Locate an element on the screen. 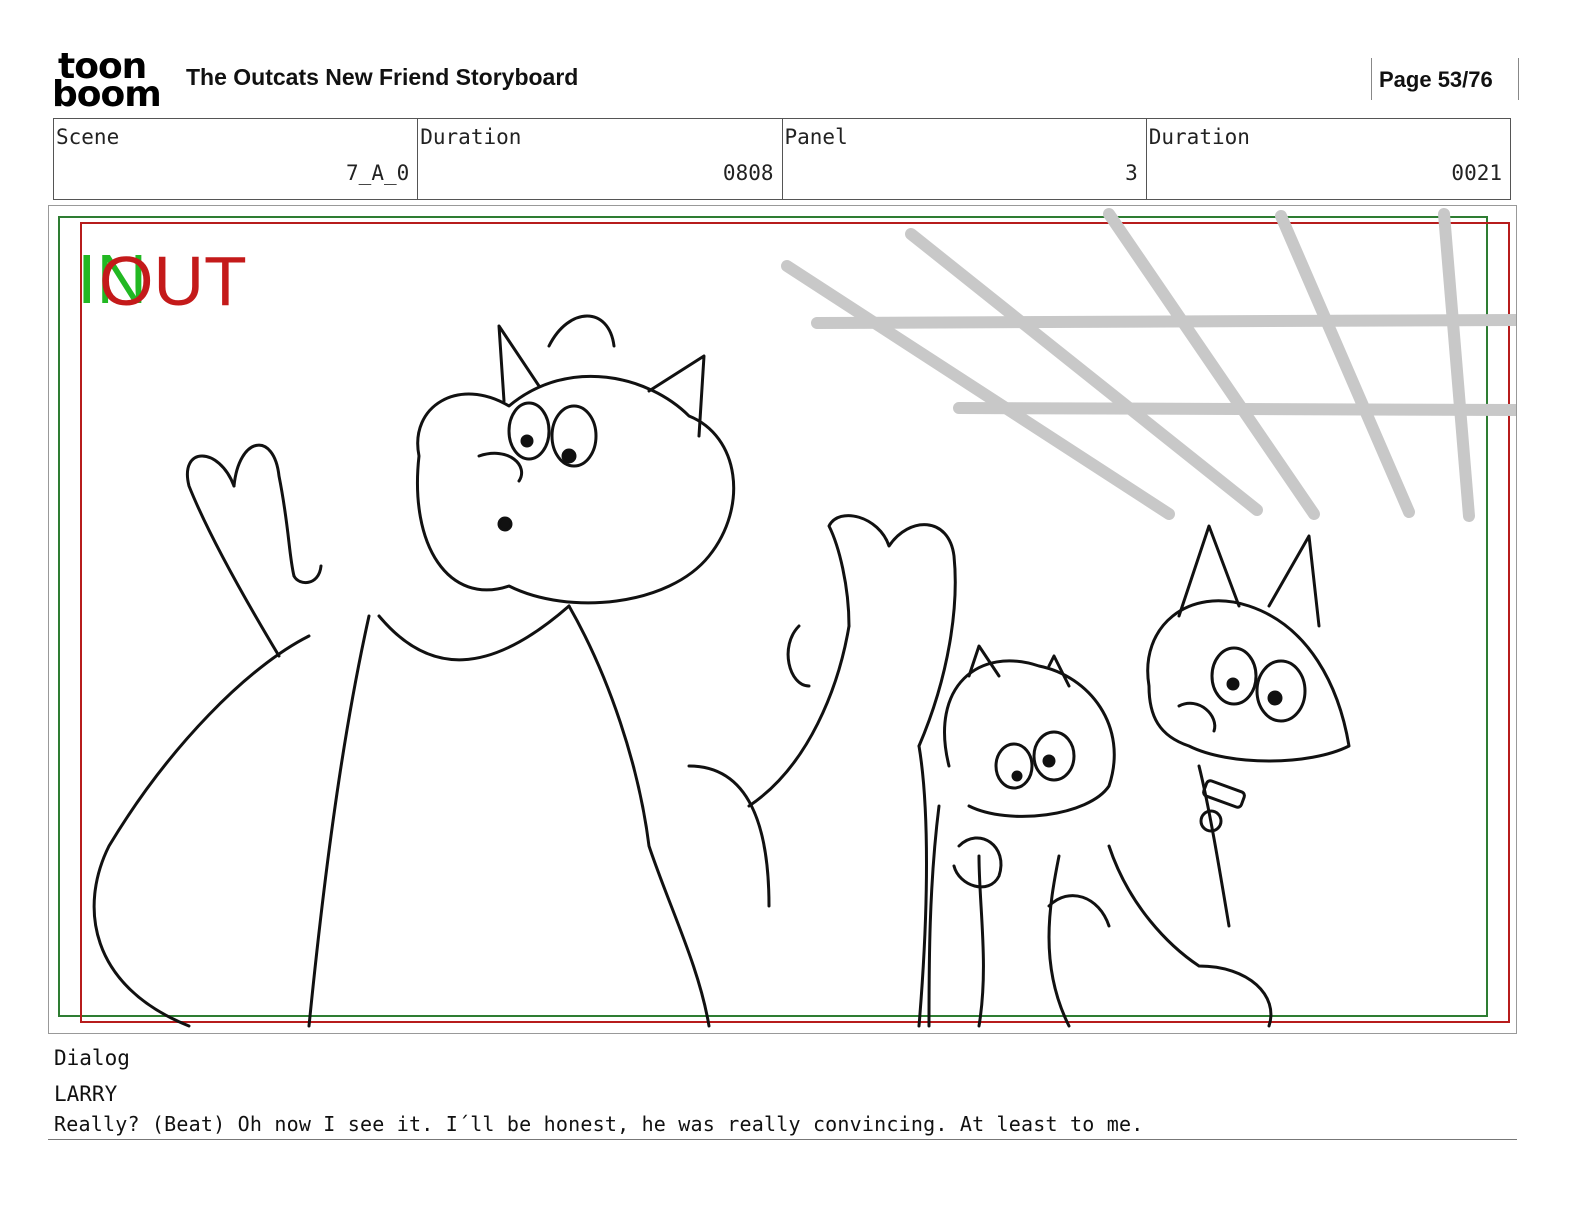  scene-cell: Scene 7_A_0 is located at coordinates (235, 159).